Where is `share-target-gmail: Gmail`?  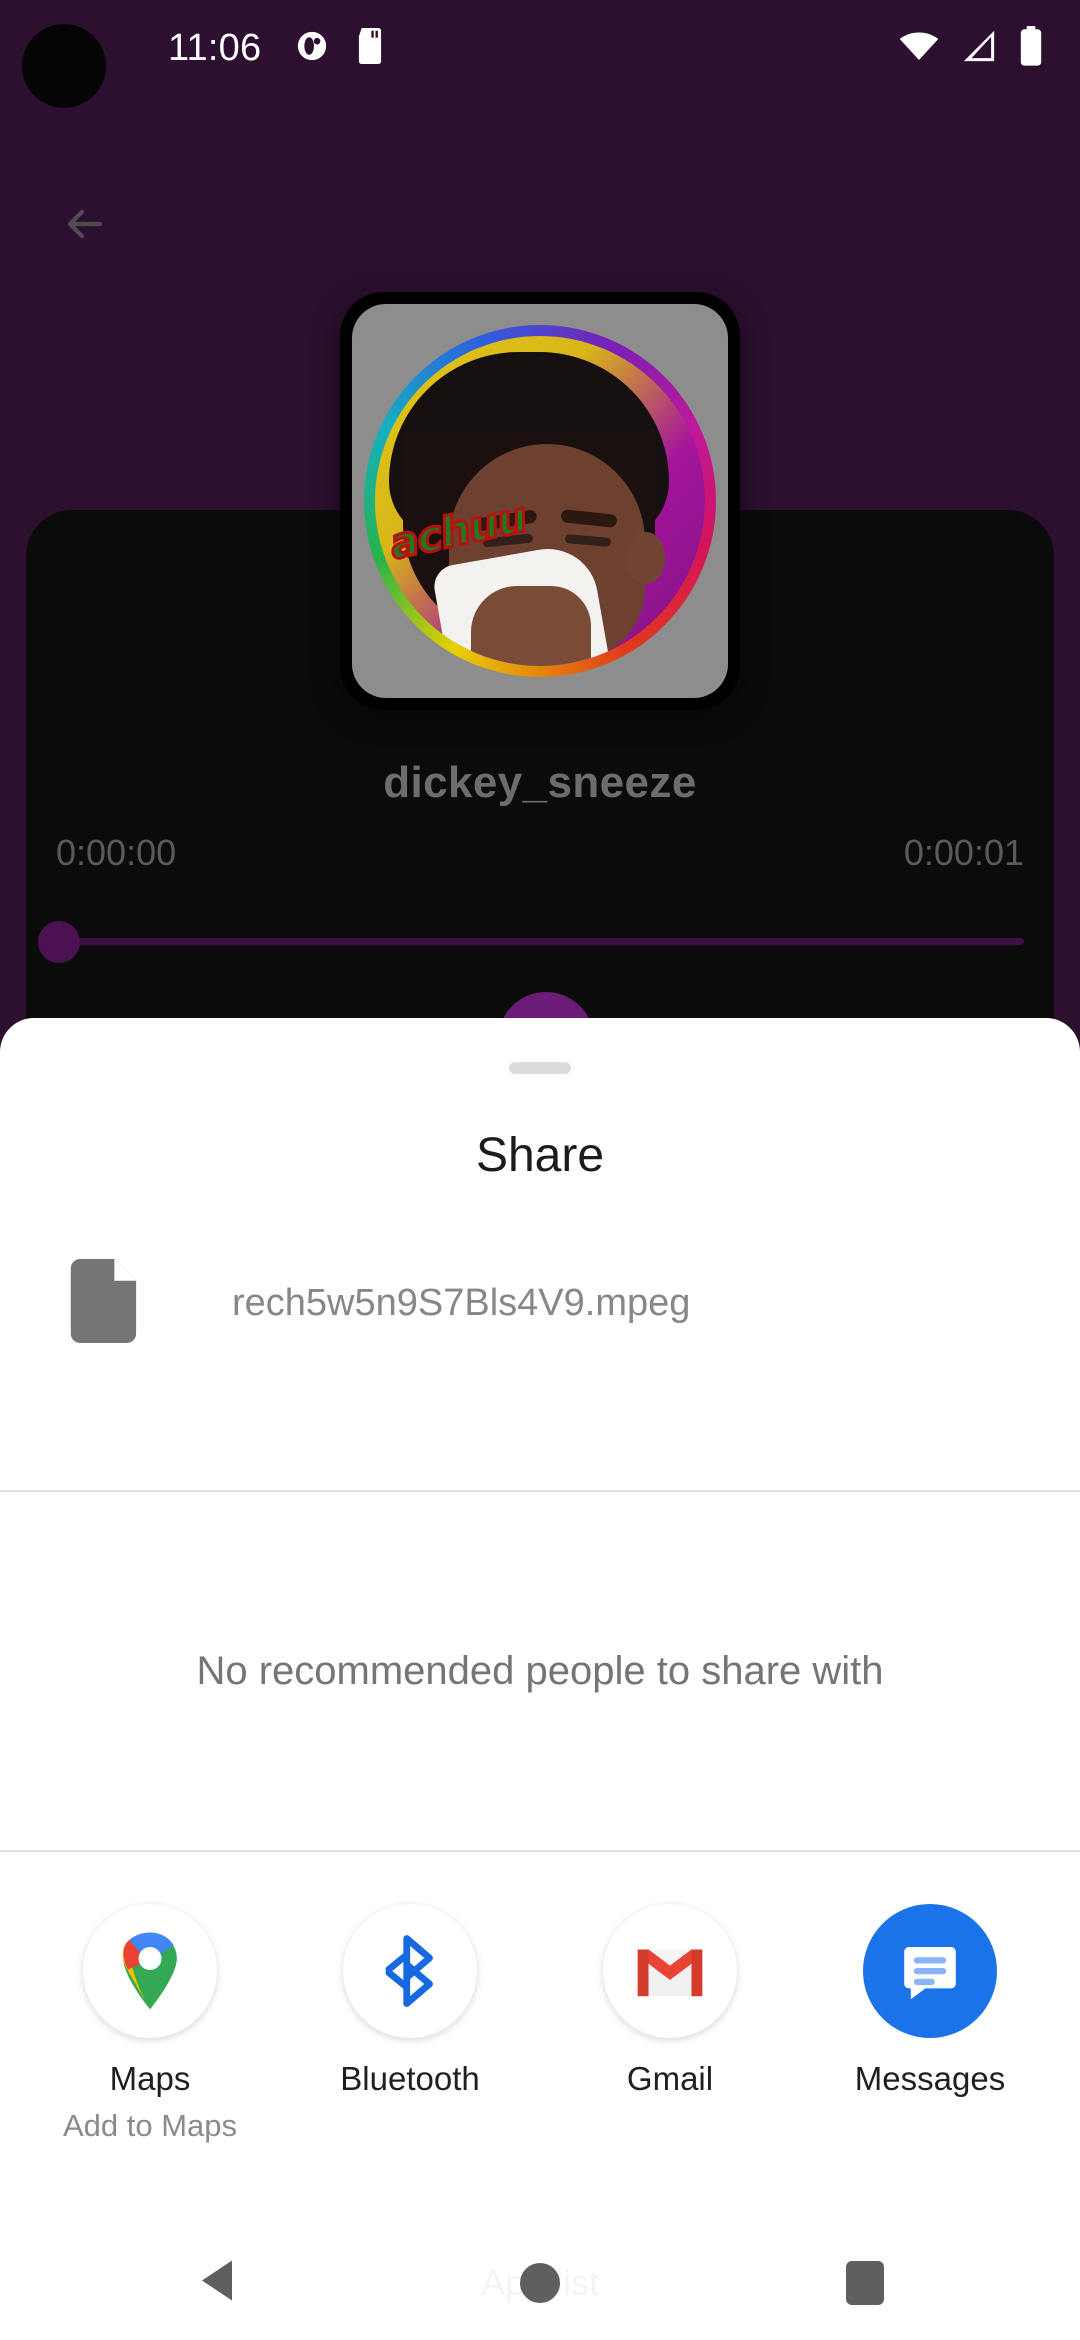 share-target-gmail: Gmail is located at coordinates (670, 2017).